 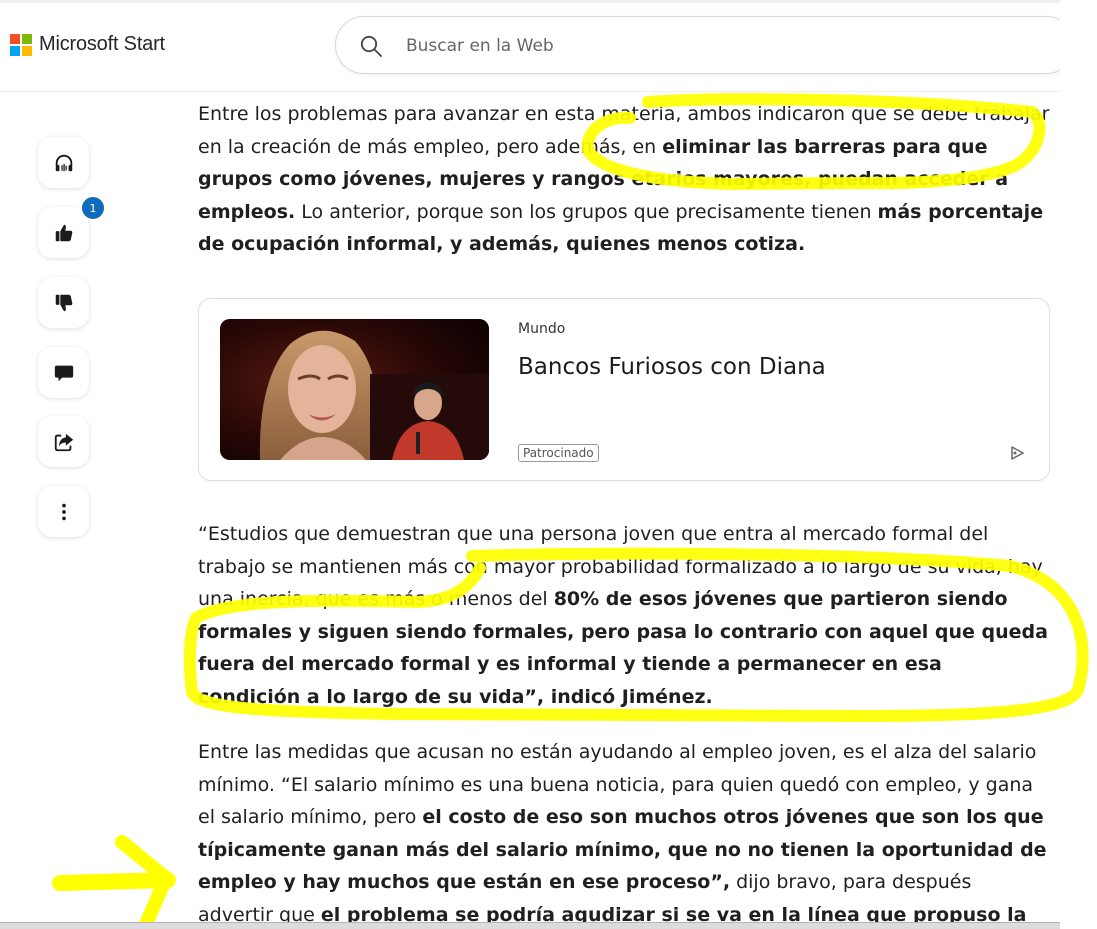 What do you see at coordinates (102, 44) in the screenshot?
I see `brand-name: Microsoft Start` at bounding box center [102, 44].